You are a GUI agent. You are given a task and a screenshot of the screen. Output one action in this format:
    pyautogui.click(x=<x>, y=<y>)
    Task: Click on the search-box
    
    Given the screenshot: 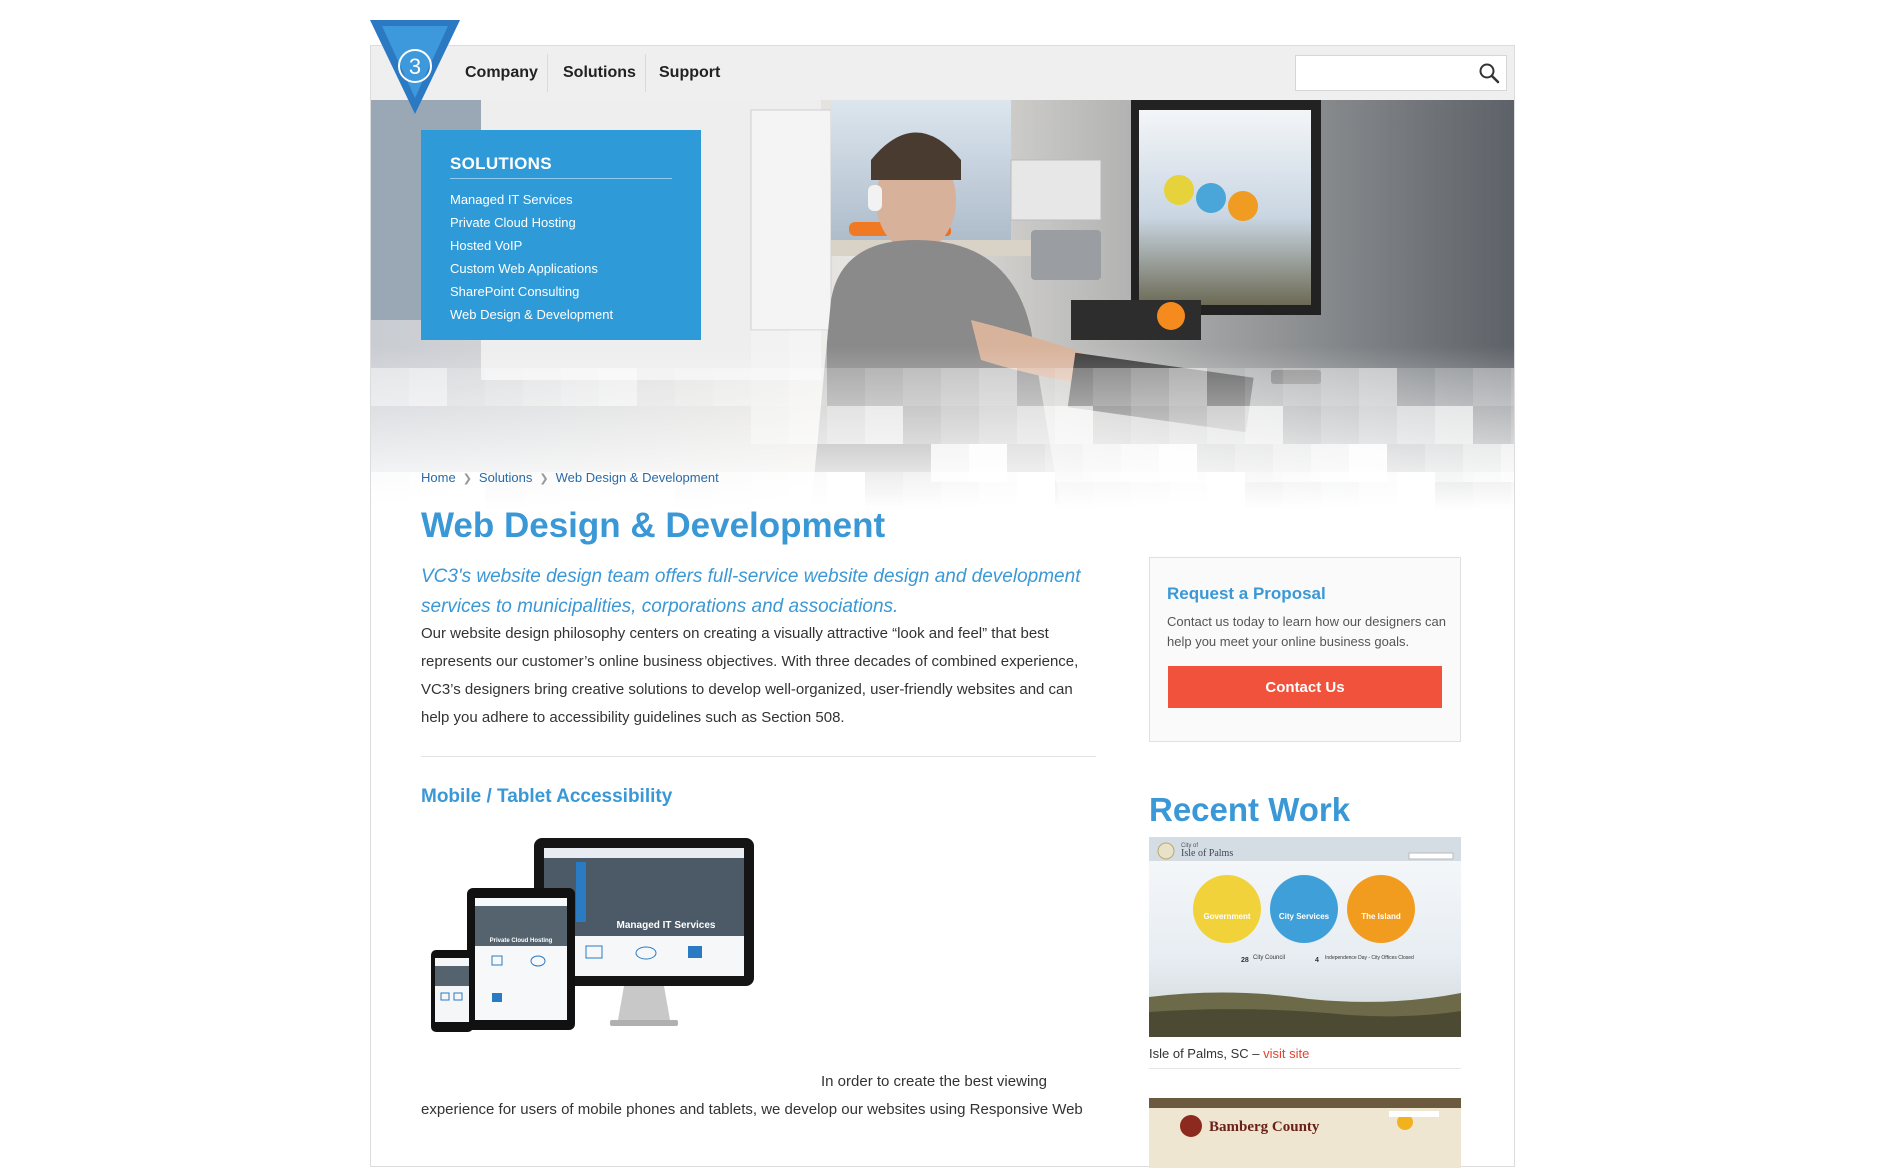 What is the action you would take?
    pyautogui.click(x=1401, y=73)
    